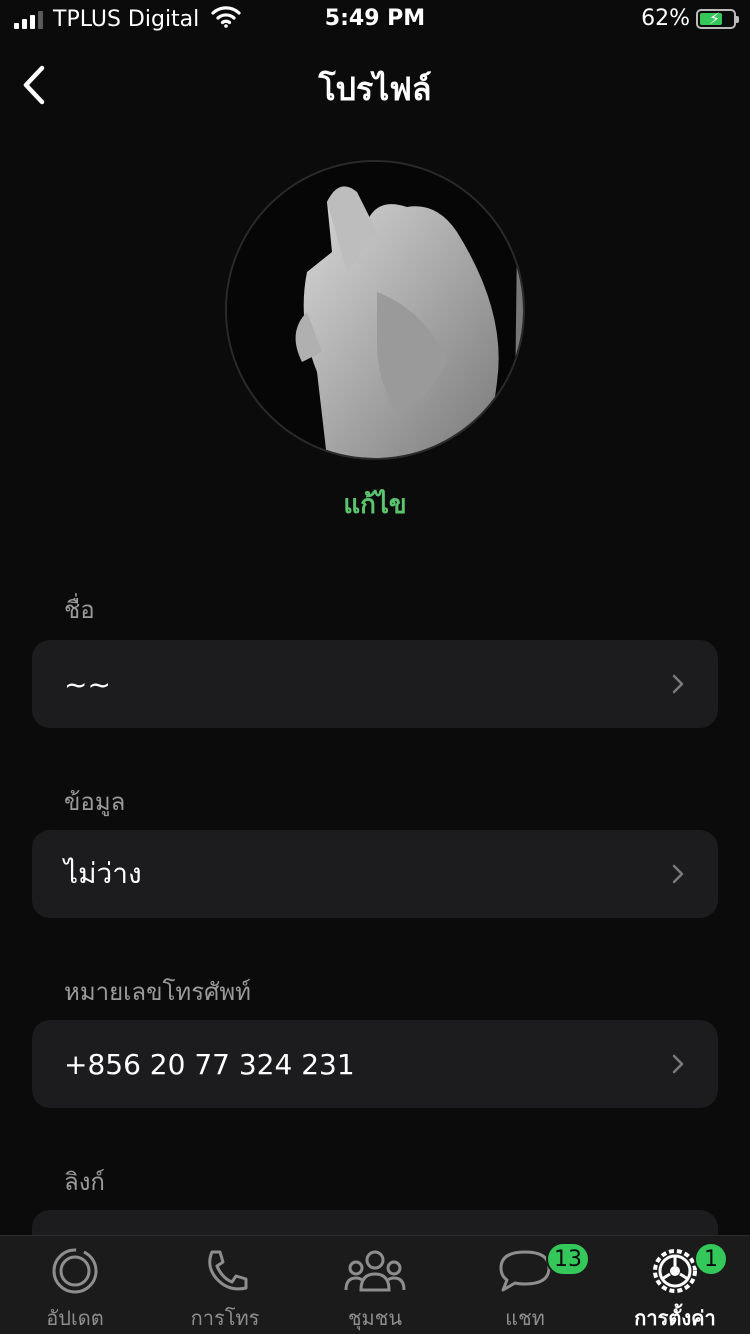  What do you see at coordinates (103, 873) in the screenshot?
I see `about-value: ไม่ว่าง` at bounding box center [103, 873].